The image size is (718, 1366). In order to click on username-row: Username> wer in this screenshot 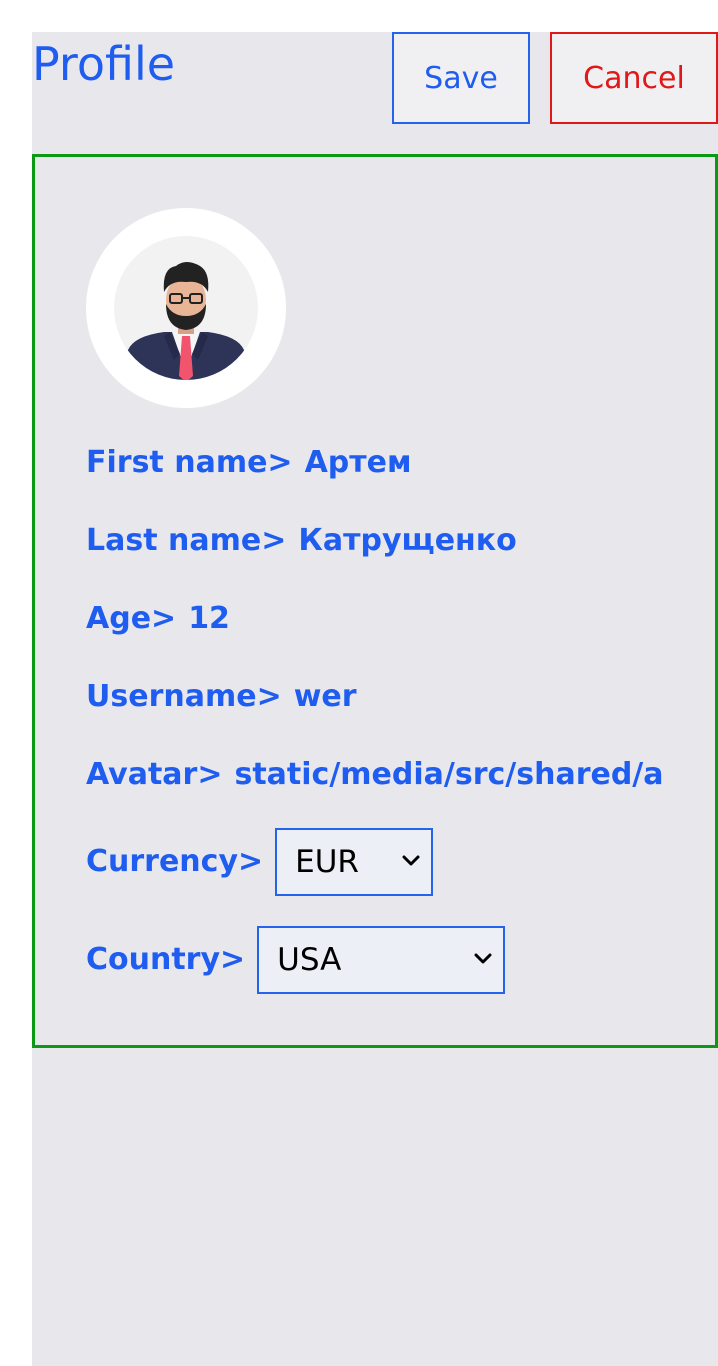, I will do `click(221, 697)`.